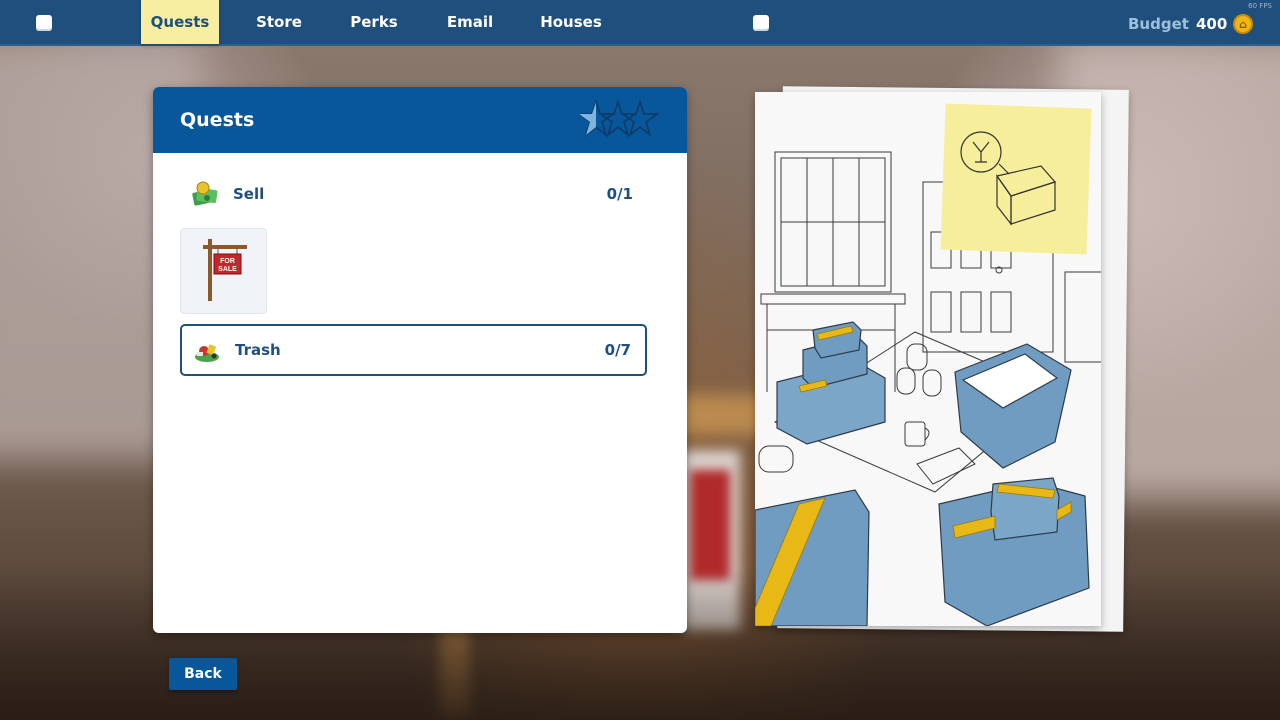 The image size is (1280, 720). I want to click on money-icon, so click(205, 193).